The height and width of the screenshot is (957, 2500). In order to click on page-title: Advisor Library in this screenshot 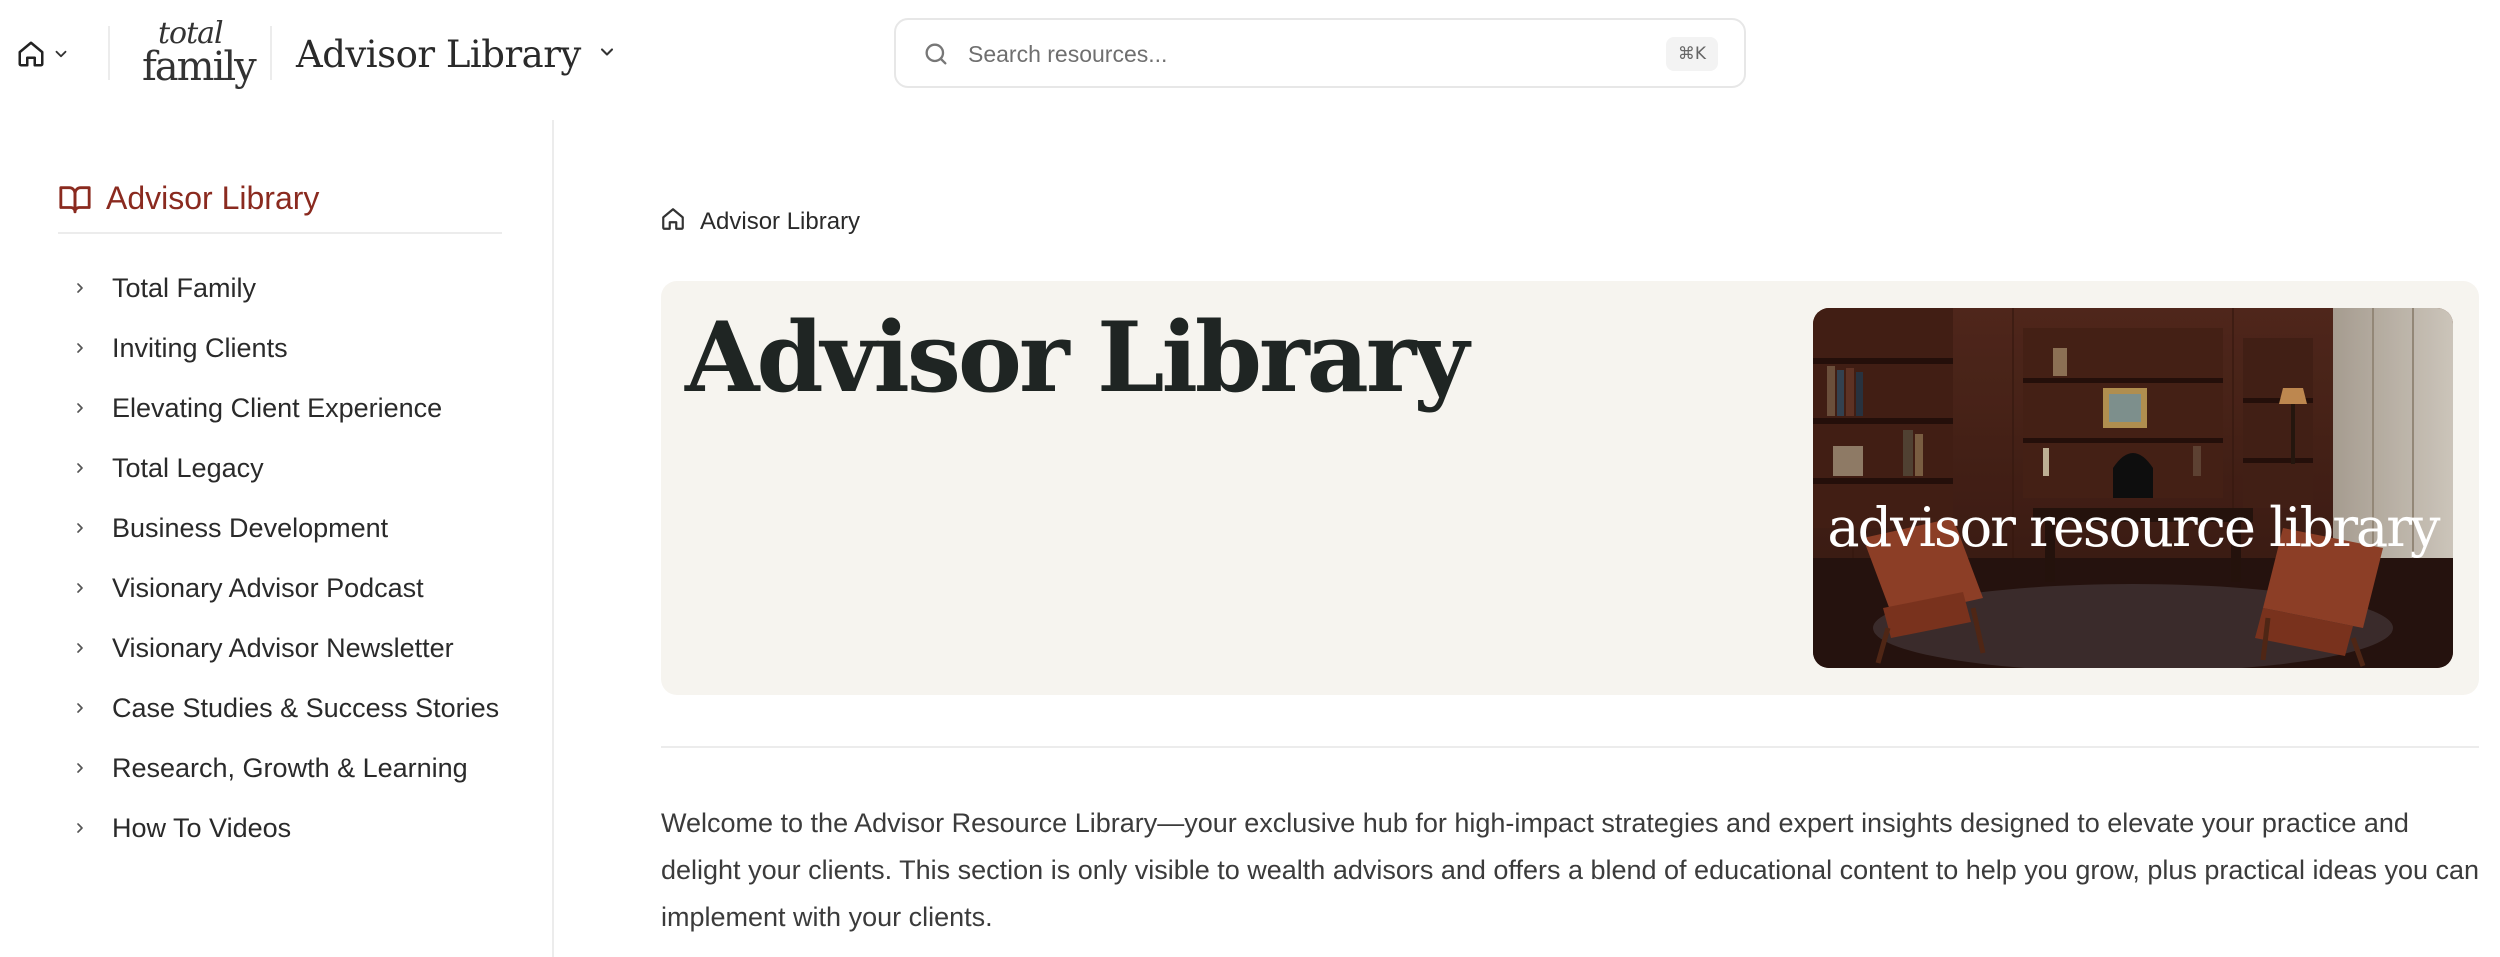, I will do `click(1077, 357)`.